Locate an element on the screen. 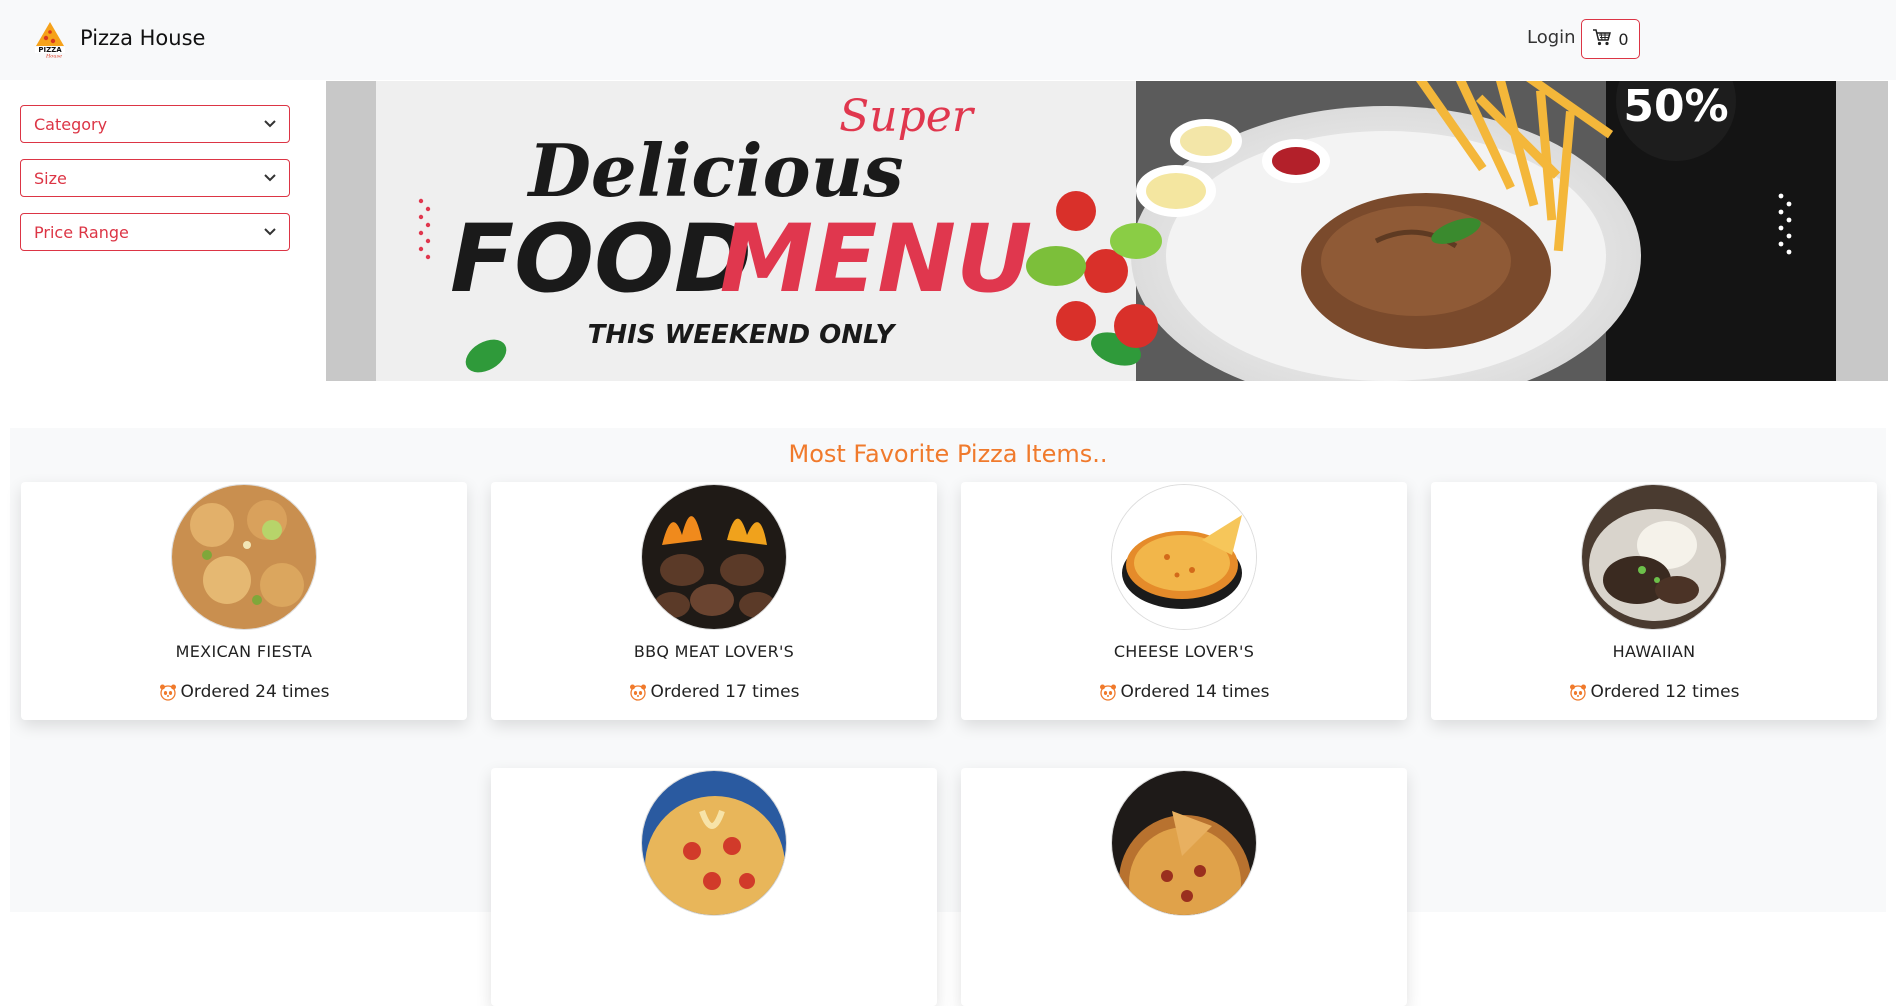  order-count-text: Ordered 24 times is located at coordinates (255, 692).